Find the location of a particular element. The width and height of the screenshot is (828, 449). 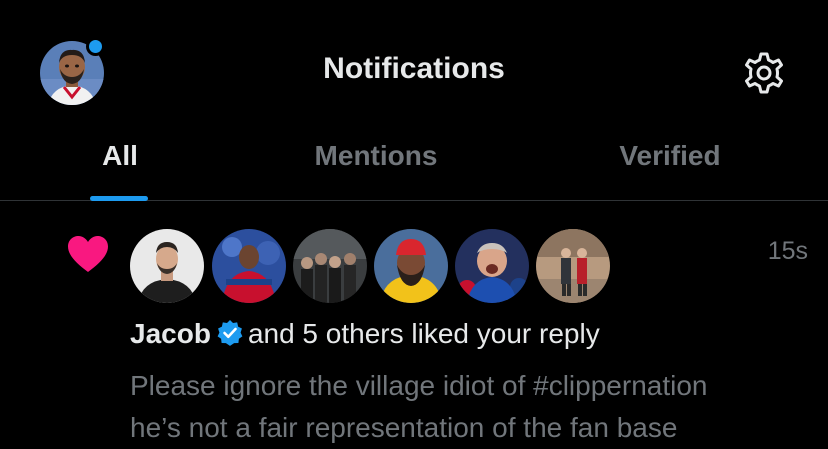

tab-all: All is located at coordinates (120, 156).